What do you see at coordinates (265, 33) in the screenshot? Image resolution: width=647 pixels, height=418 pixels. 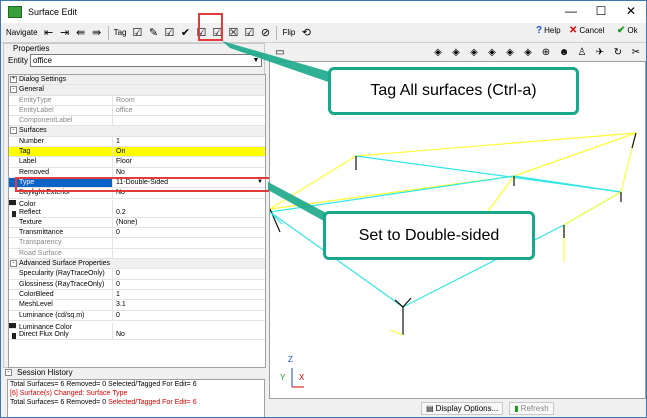 I see `untag-all-icon: ⊘` at bounding box center [265, 33].